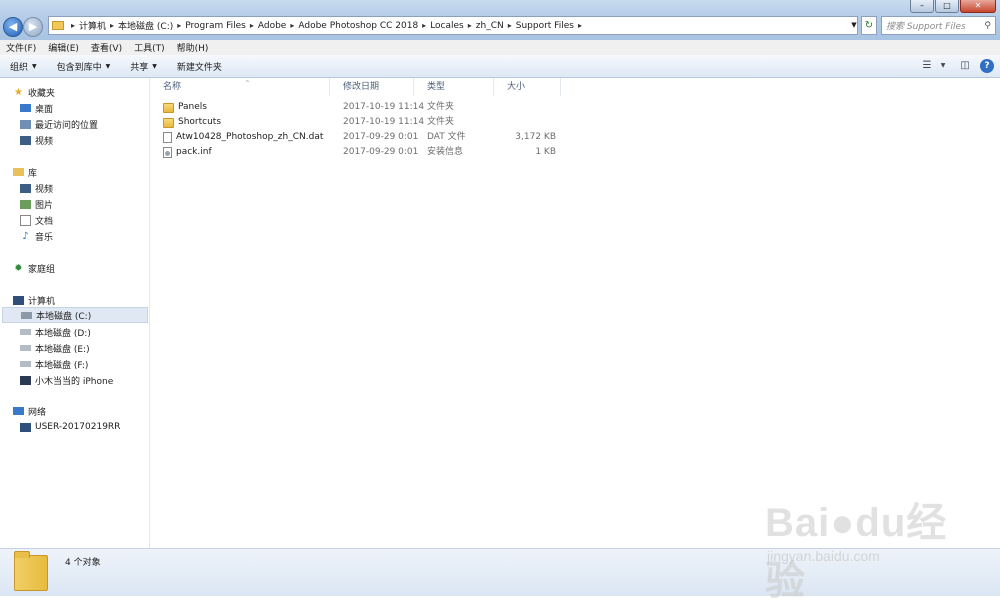  What do you see at coordinates (18, 92) in the screenshot?
I see `star-icon: ★` at bounding box center [18, 92].